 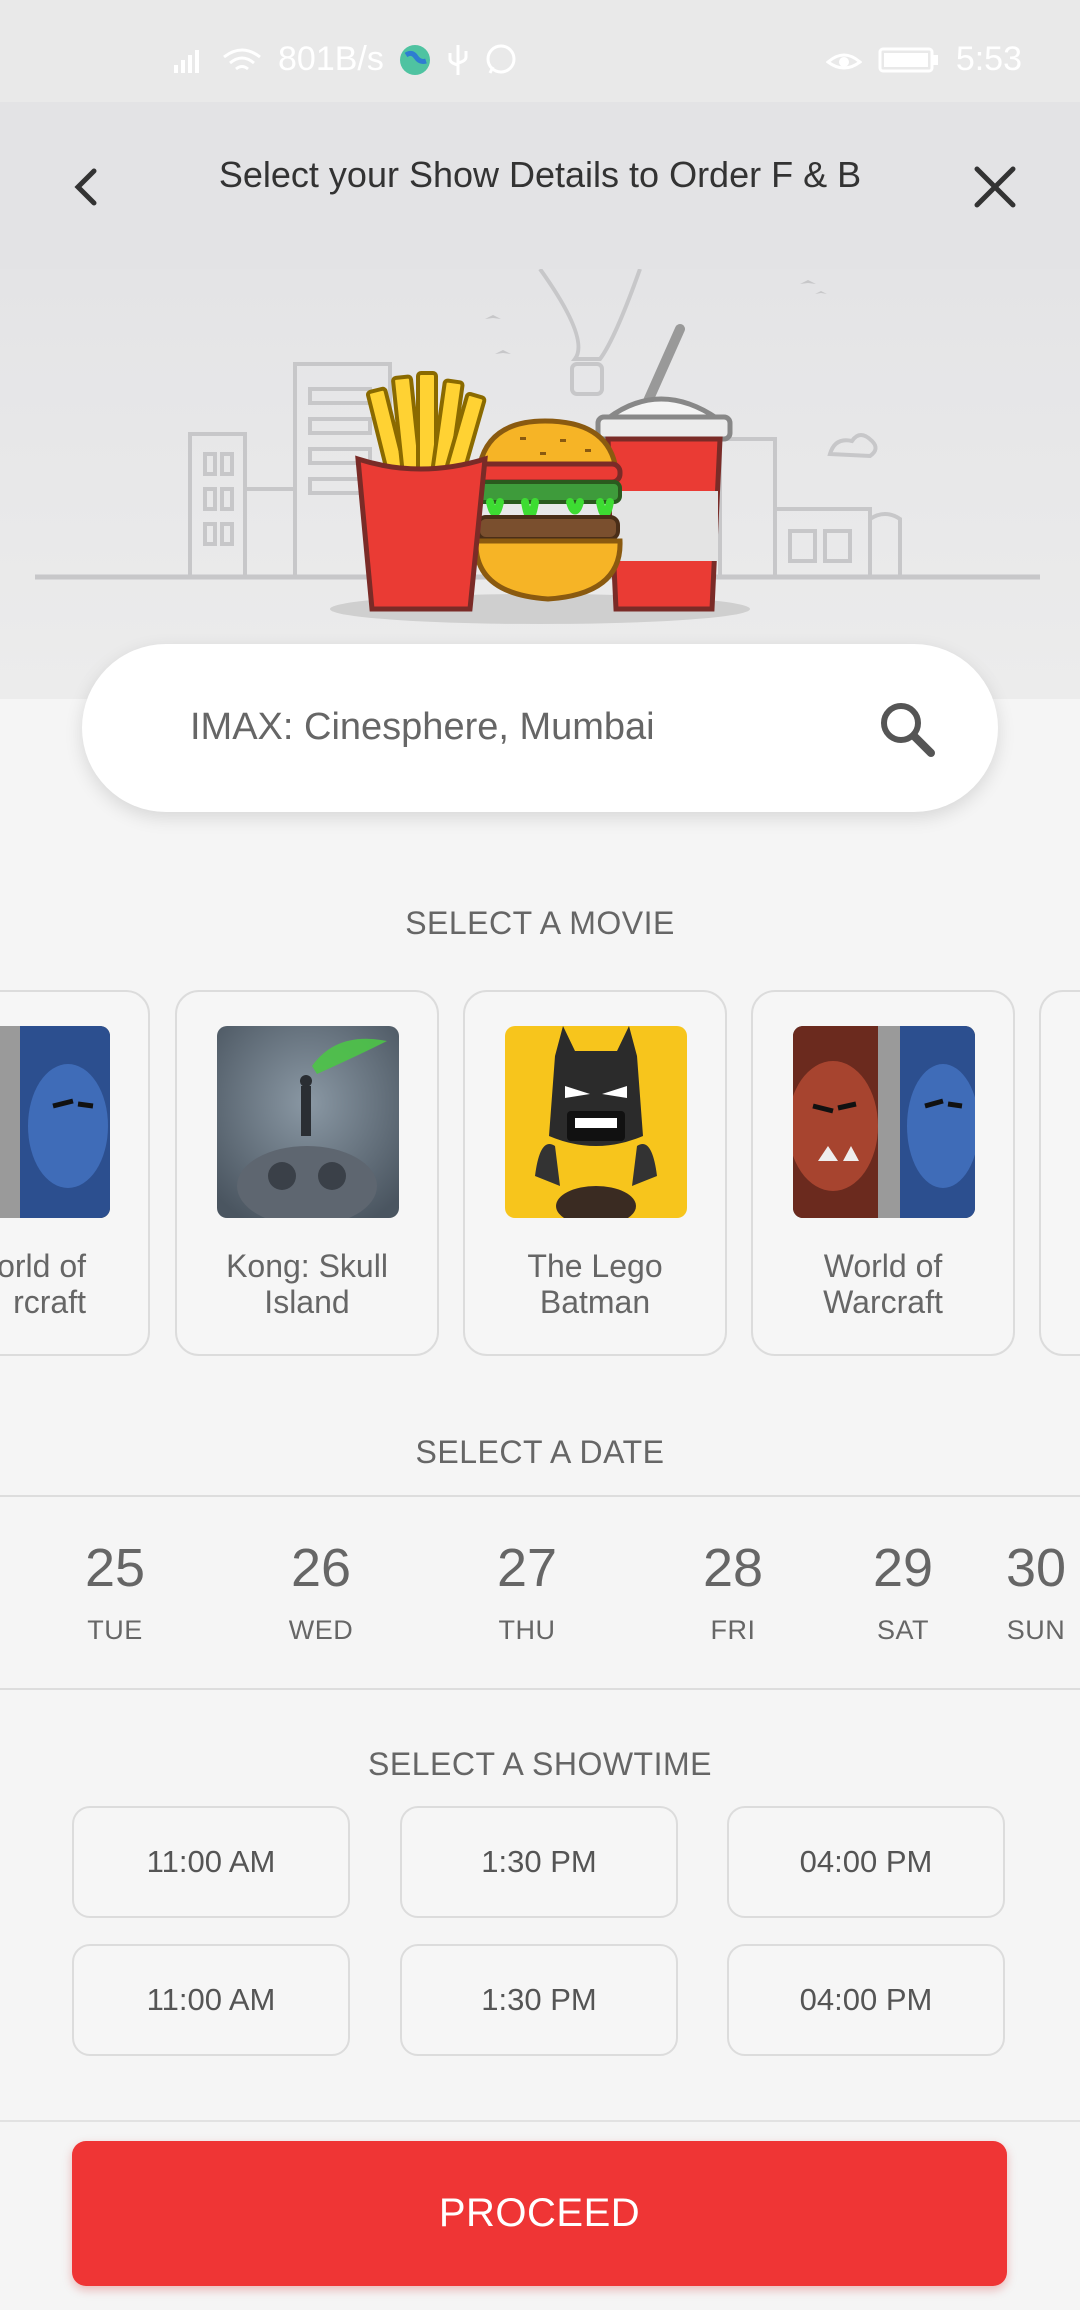 I want to click on battery-icon, so click(x=909, y=60).